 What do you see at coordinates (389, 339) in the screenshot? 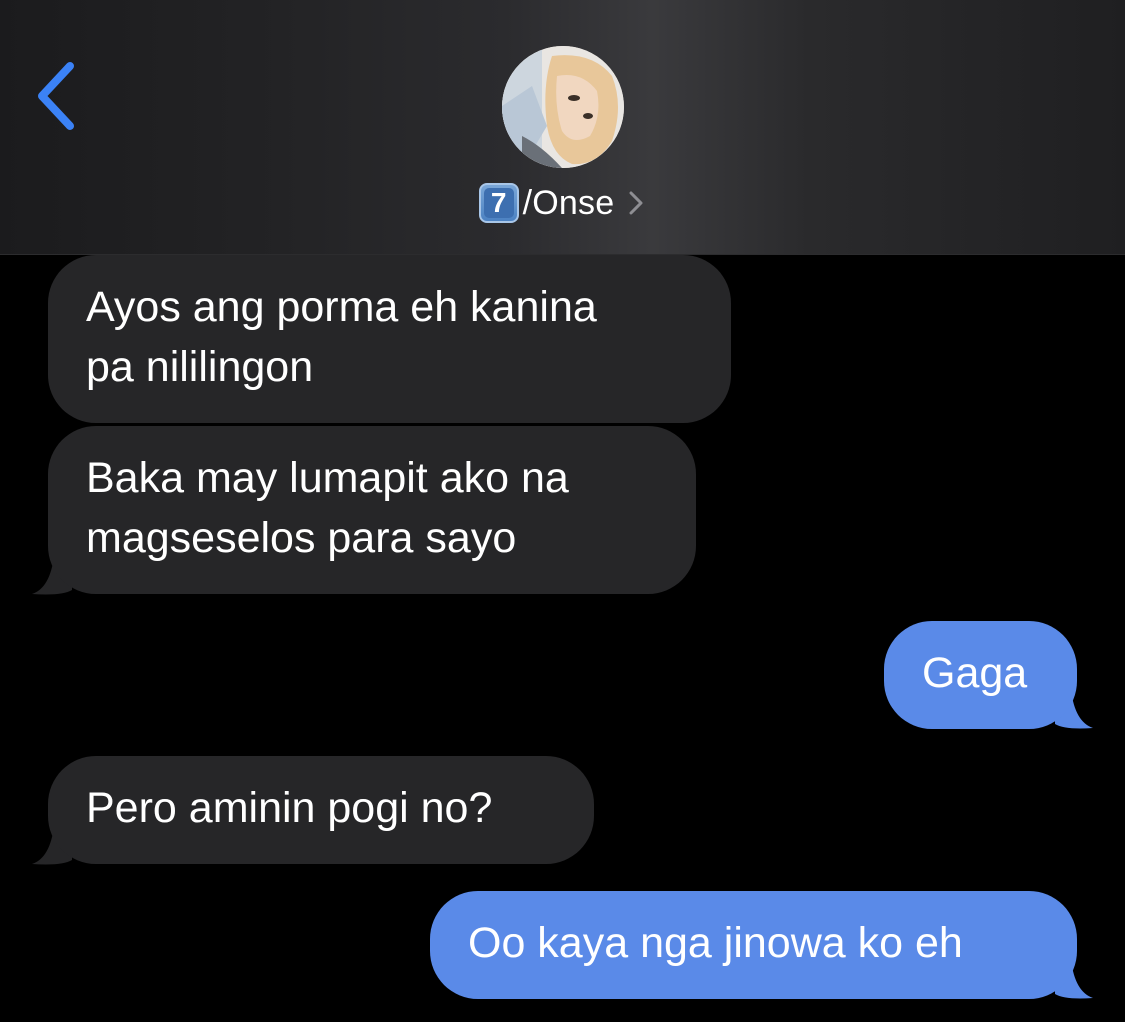
I see `incoming-message-bubble: Ayos ang porma eh kanina pa nililingon` at bounding box center [389, 339].